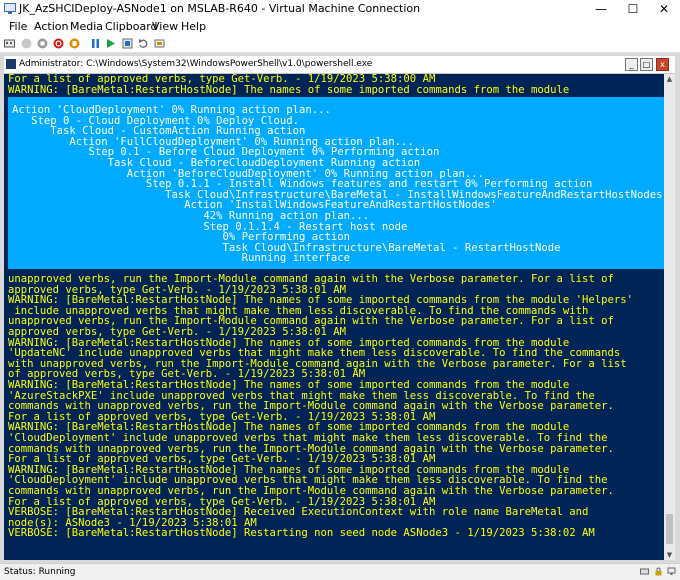 This screenshot has height=580, width=680. Describe the element at coordinates (127, 43) in the screenshot. I see `checkpoint-icon` at that location.